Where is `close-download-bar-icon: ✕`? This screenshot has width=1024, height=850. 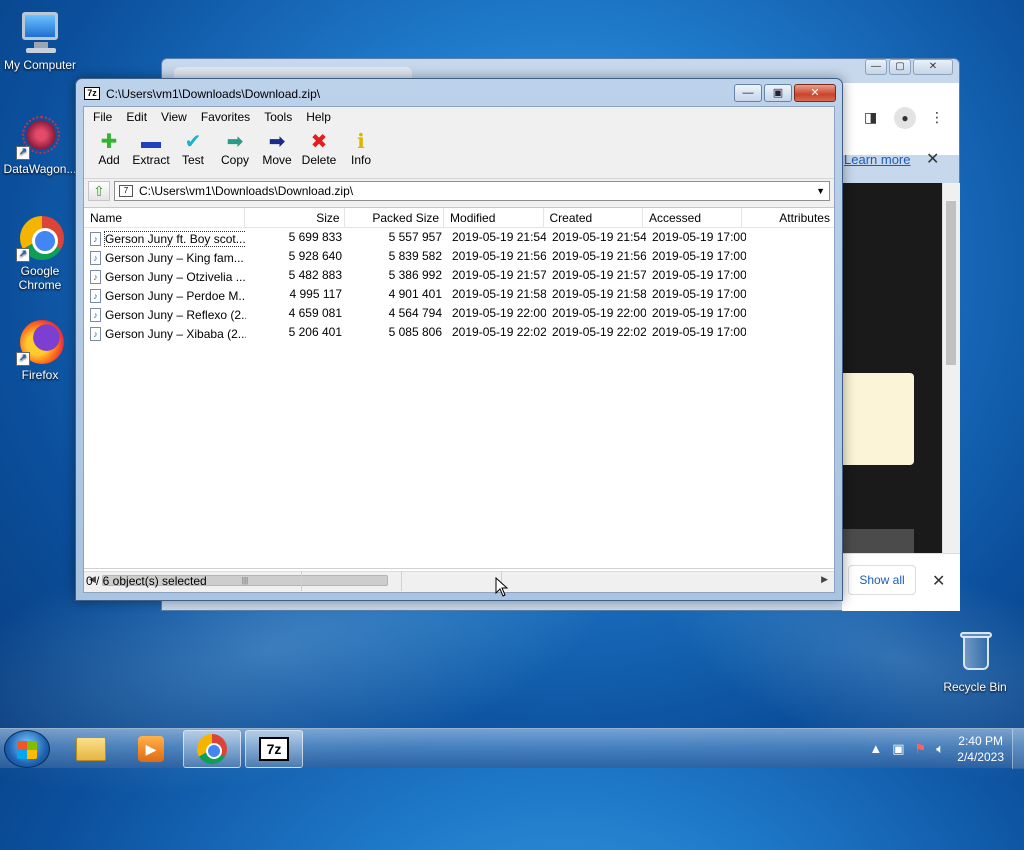
close-download-bar-icon: ✕ is located at coordinates (938, 581).